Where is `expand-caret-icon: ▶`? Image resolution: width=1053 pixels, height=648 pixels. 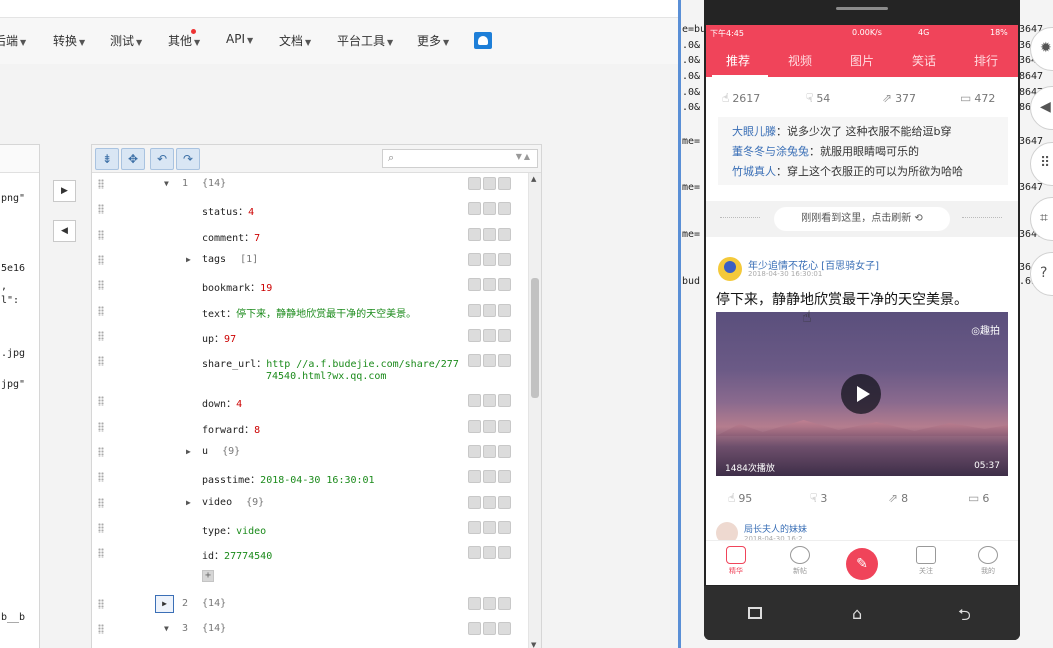
expand-caret-icon: ▶ is located at coordinates (188, 259).